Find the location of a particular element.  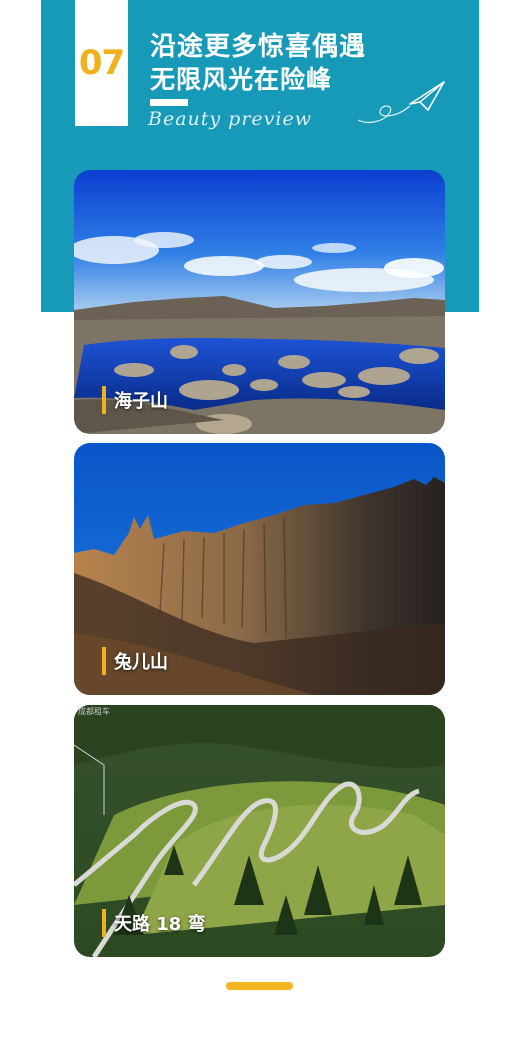

card-label: 海子山 is located at coordinates (135, 400).